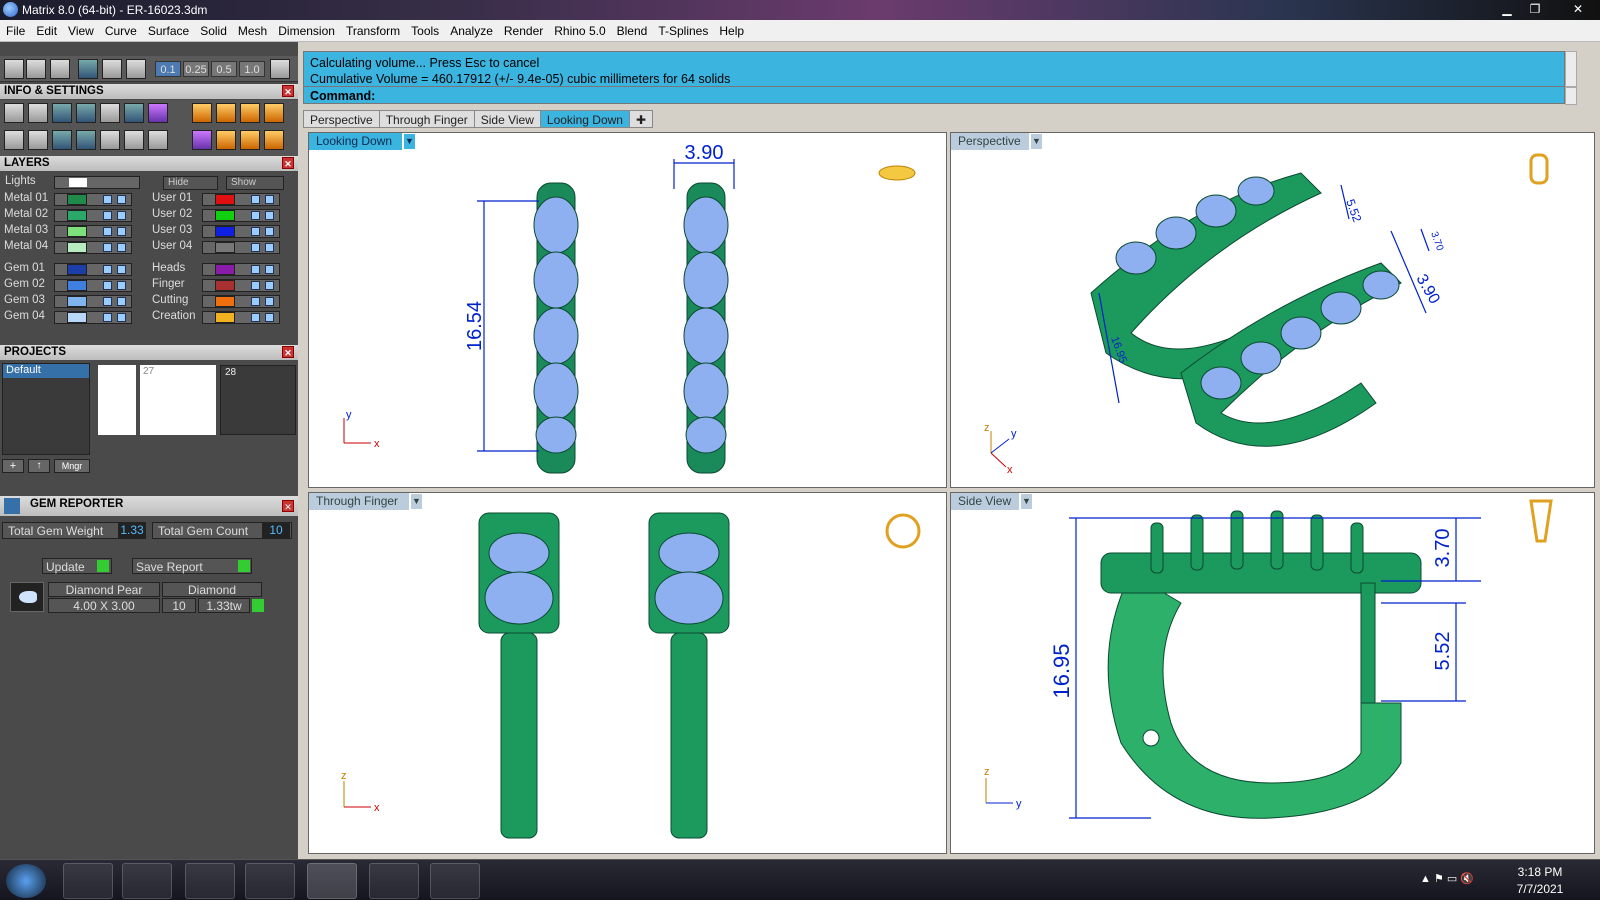 The height and width of the screenshot is (900, 1600). Describe the element at coordinates (26, 881) in the screenshot. I see `start-button` at that location.